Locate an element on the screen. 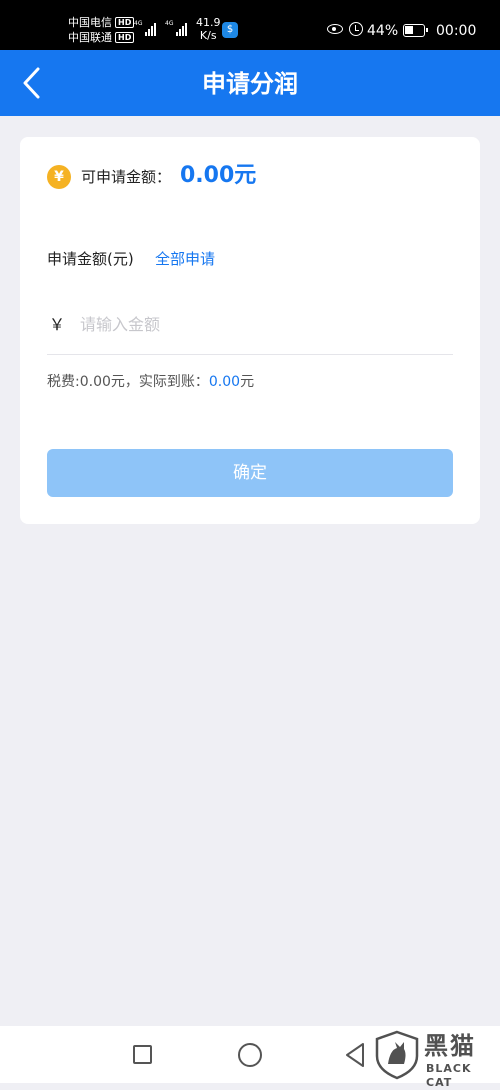 This screenshot has height=1090, width=500. confirm-button: 确定 is located at coordinates (250, 473).